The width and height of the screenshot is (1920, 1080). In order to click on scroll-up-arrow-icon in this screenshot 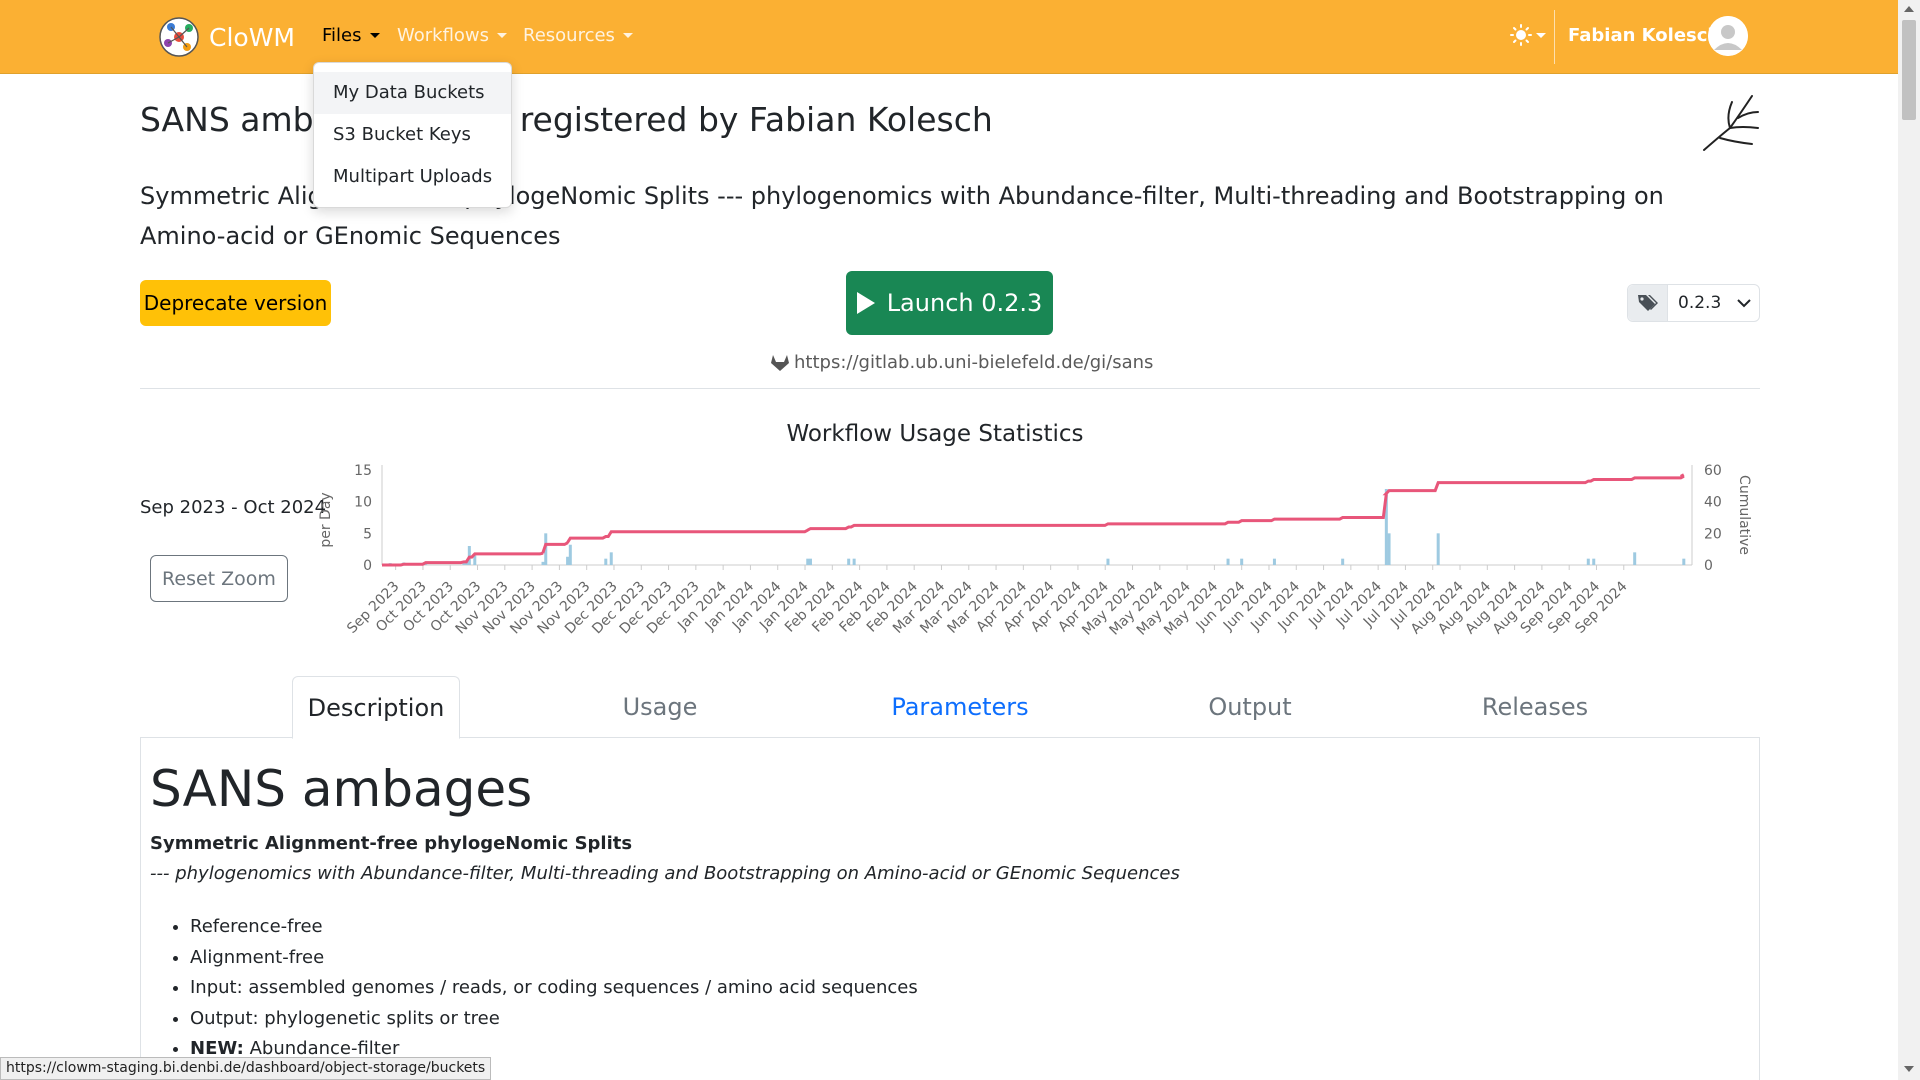, I will do `click(1909, 9)`.